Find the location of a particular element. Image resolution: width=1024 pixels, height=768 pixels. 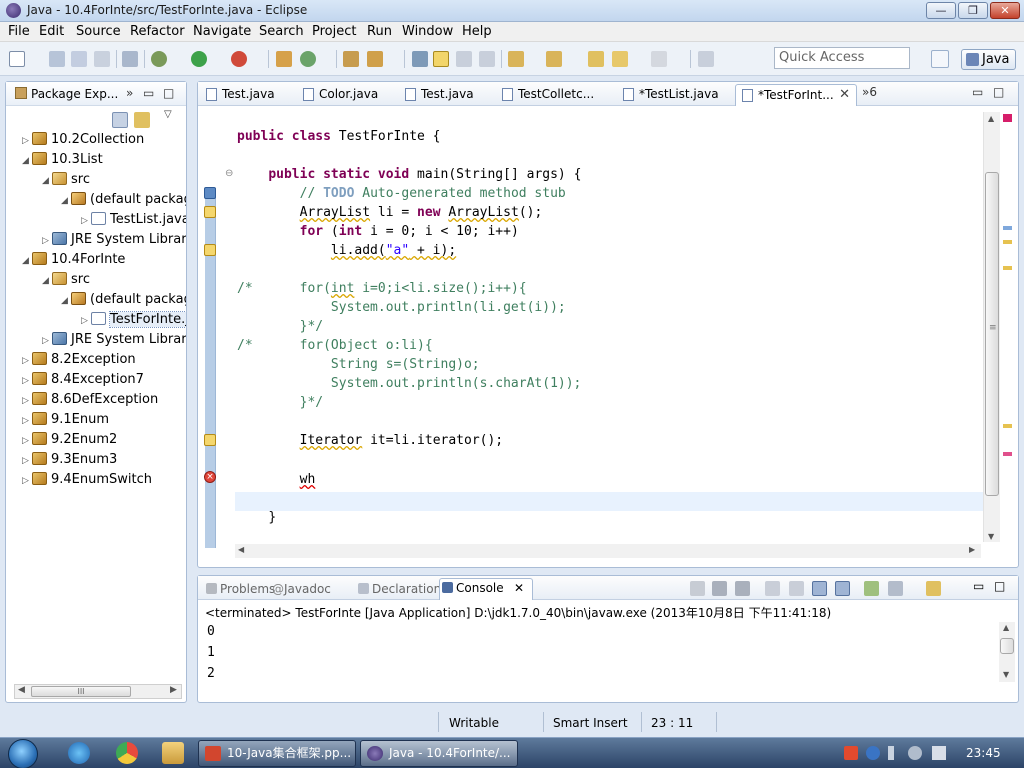

internet-explorer-icon is located at coordinates (79, 753).